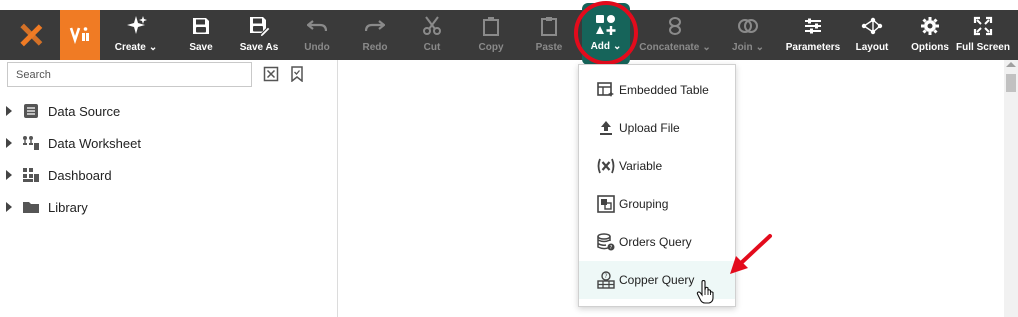  Describe the element at coordinates (259, 47) in the screenshot. I see `save-as-label: Save As` at that location.